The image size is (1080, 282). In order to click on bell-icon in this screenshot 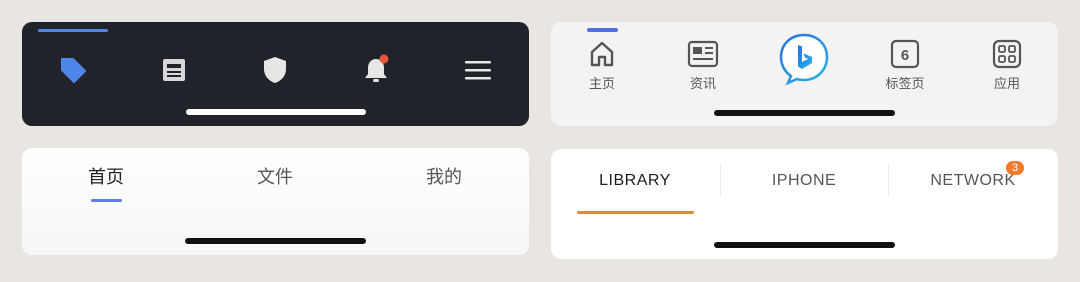, I will do `click(376, 70)`.